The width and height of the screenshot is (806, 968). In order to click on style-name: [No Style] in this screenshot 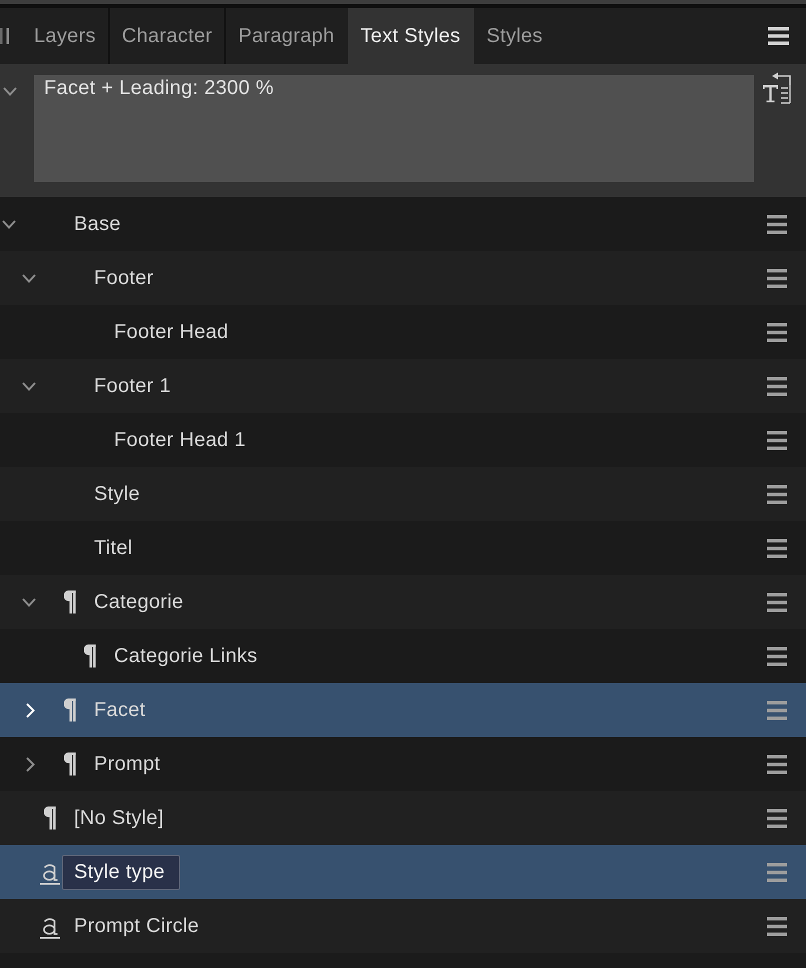, I will do `click(119, 818)`.